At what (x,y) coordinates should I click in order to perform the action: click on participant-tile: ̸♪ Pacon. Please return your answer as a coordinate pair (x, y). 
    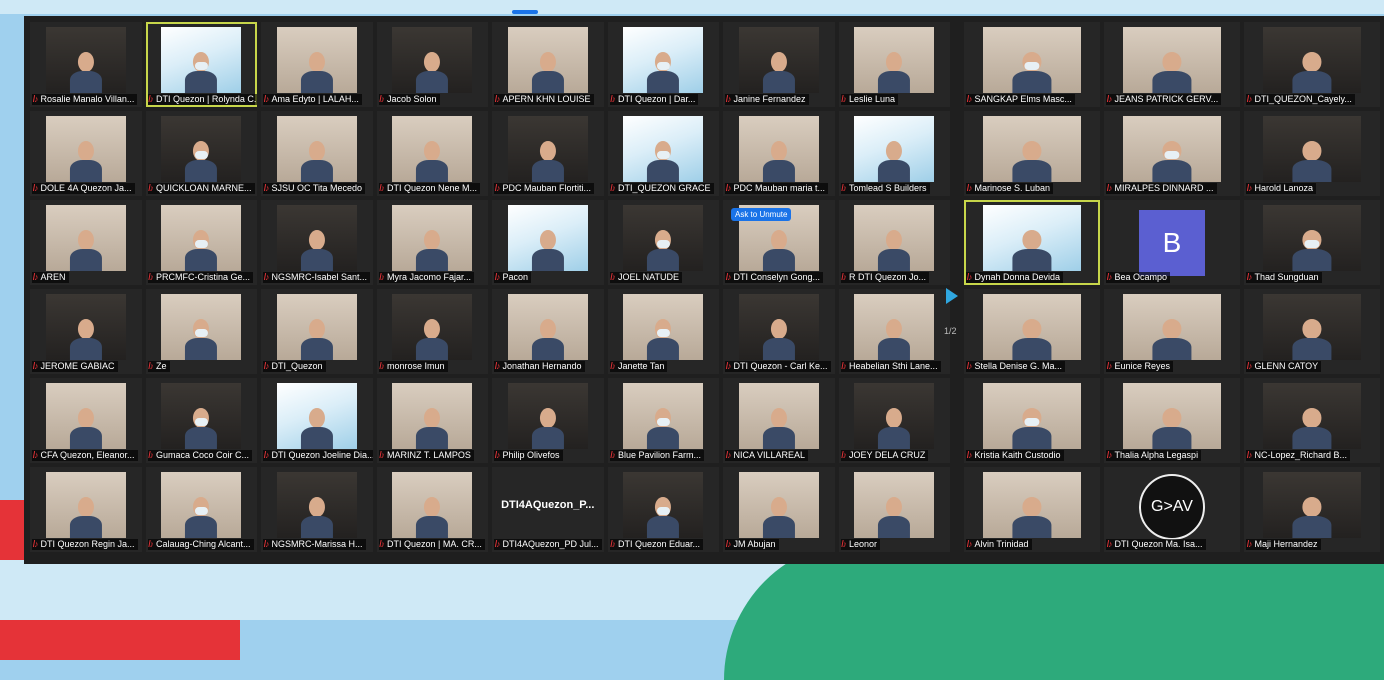
    Looking at the image, I should click on (548, 242).